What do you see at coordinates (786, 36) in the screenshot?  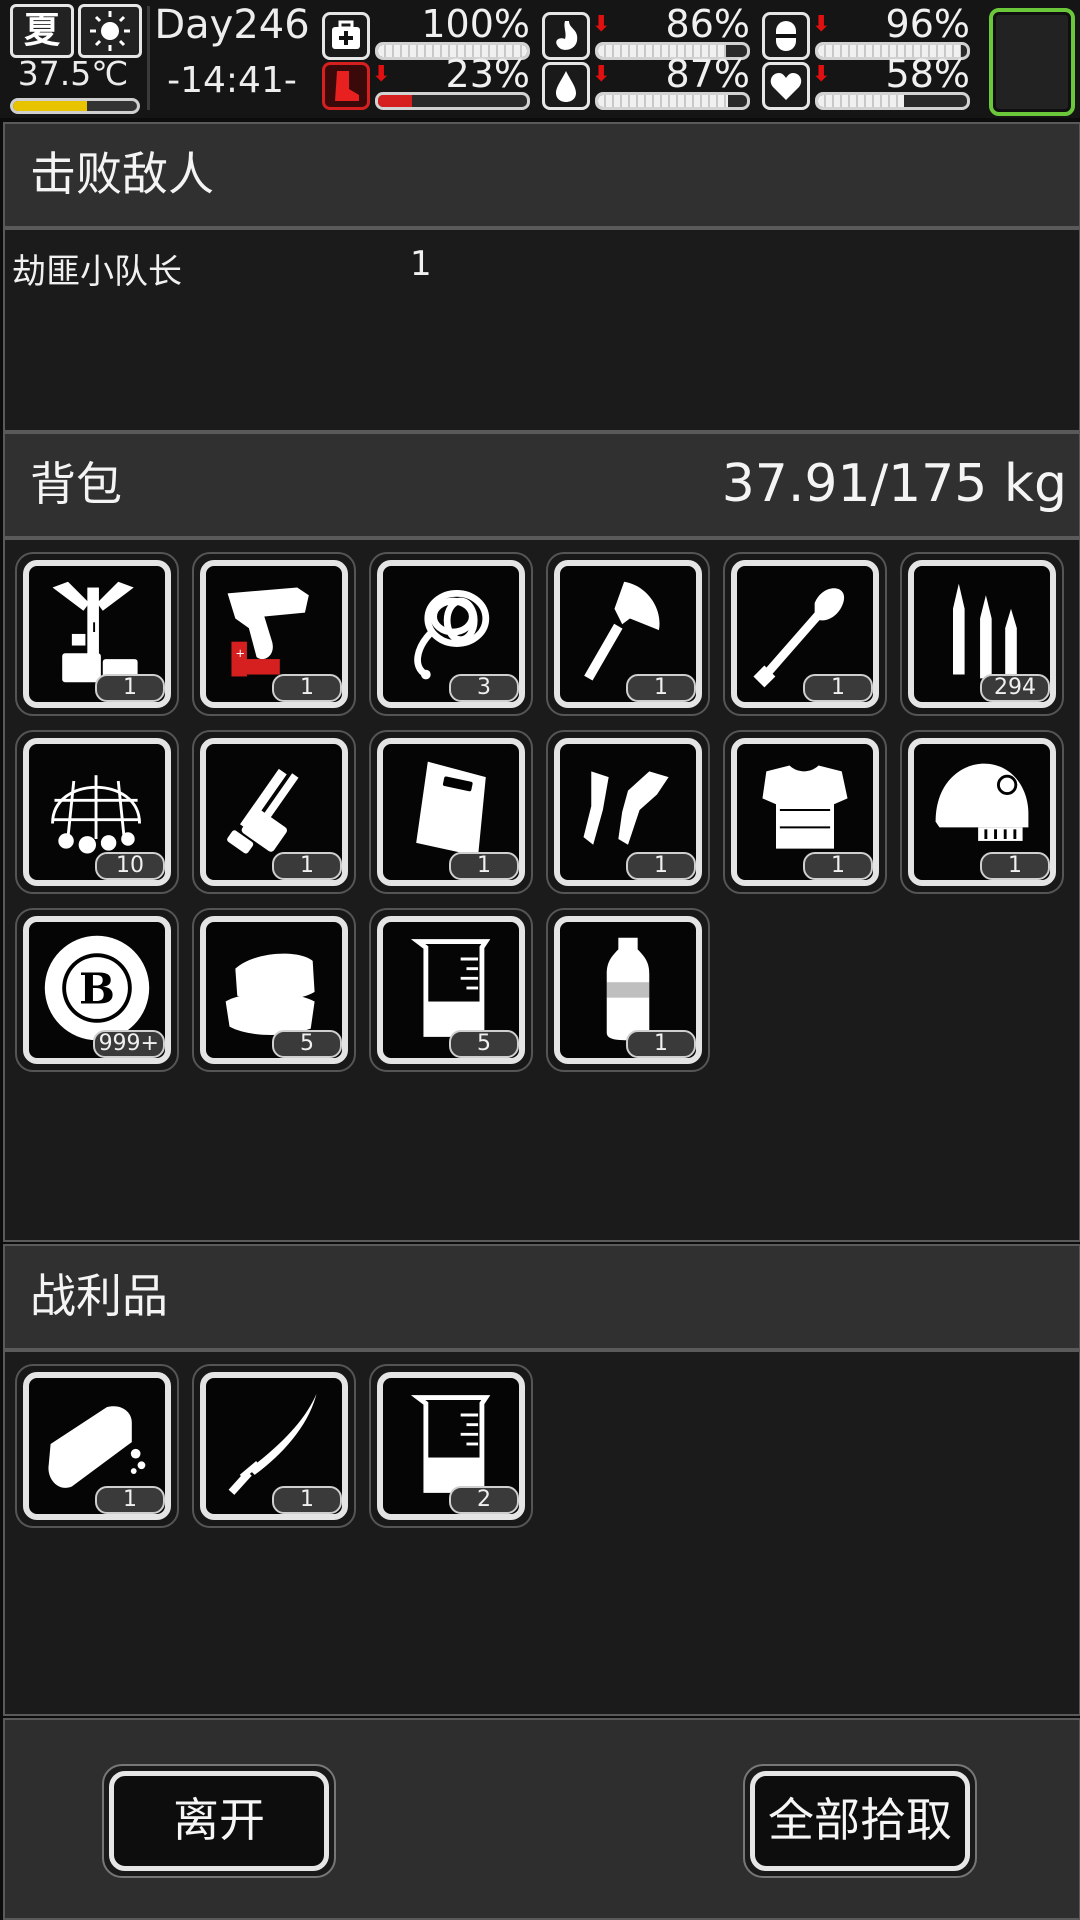 I see `pill-icon` at bounding box center [786, 36].